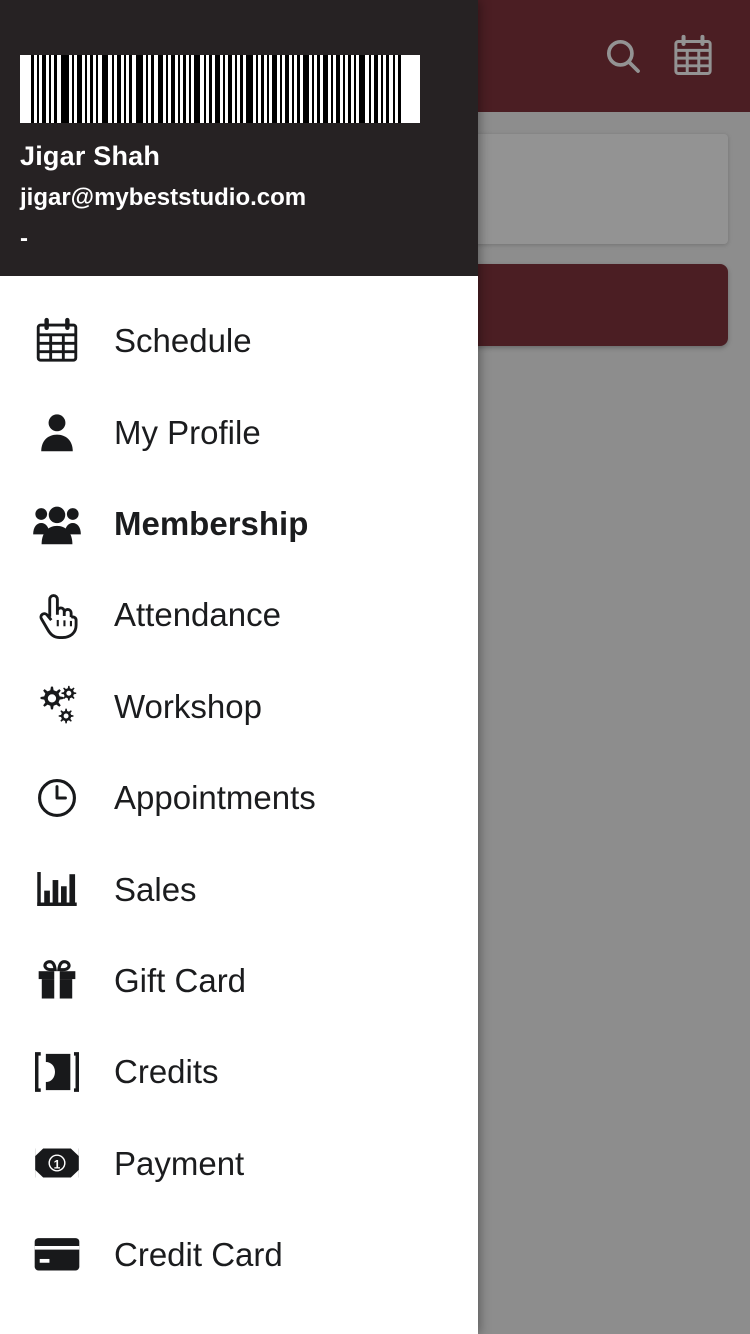  I want to click on menu-item-membership: Membership, so click(239, 523).